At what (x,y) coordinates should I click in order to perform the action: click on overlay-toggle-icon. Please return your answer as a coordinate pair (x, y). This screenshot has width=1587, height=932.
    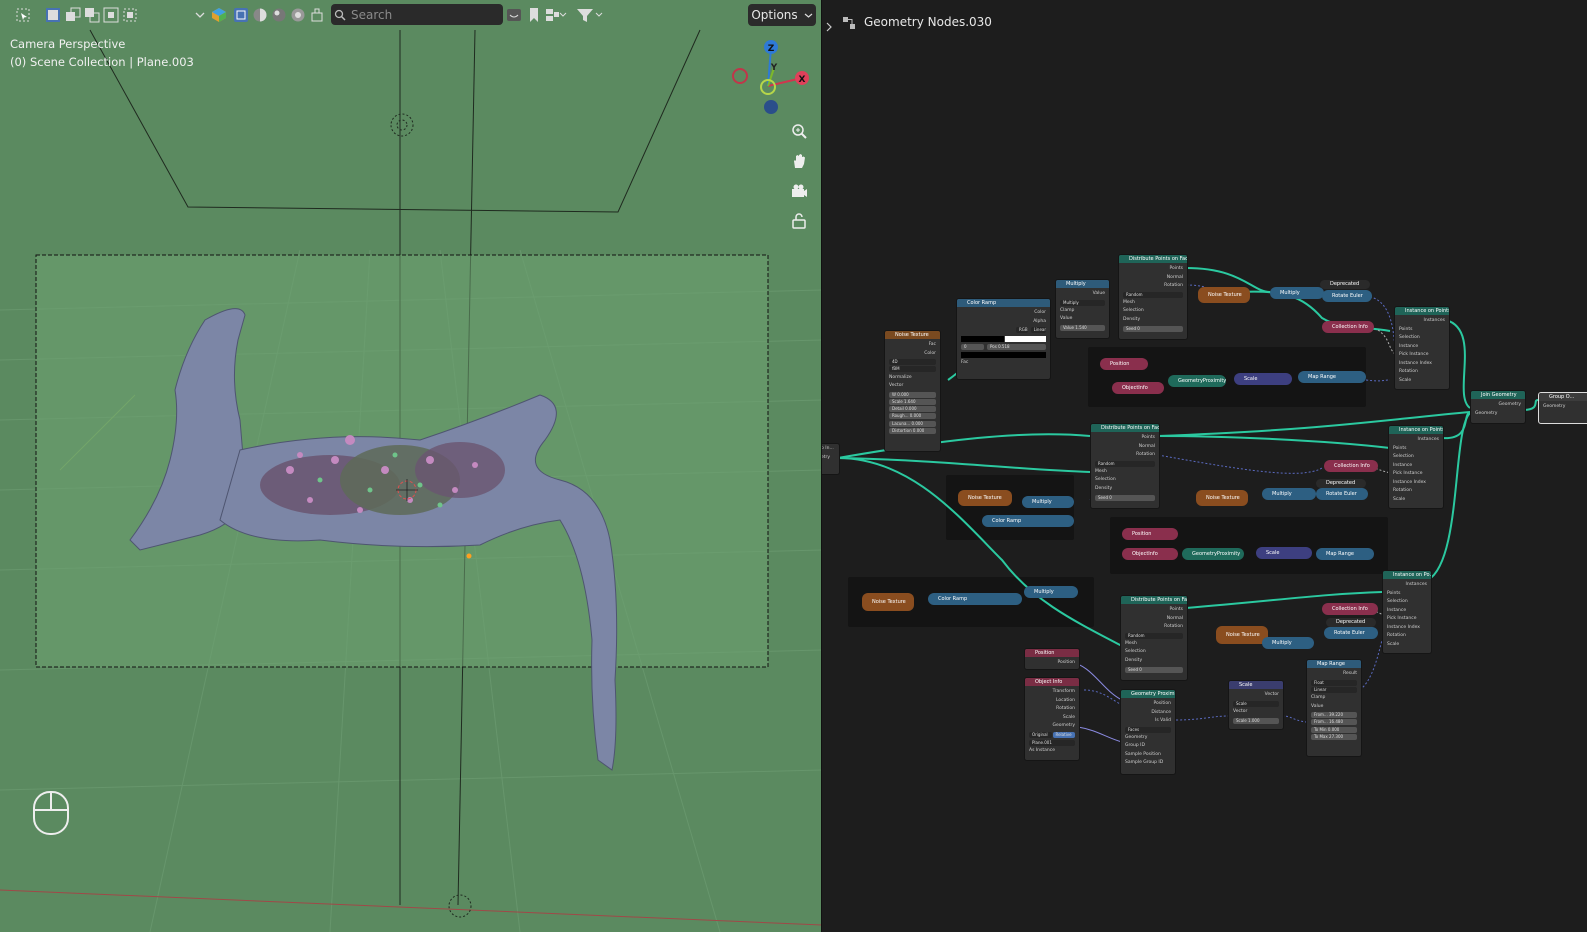
    Looking at the image, I should click on (514, 15).